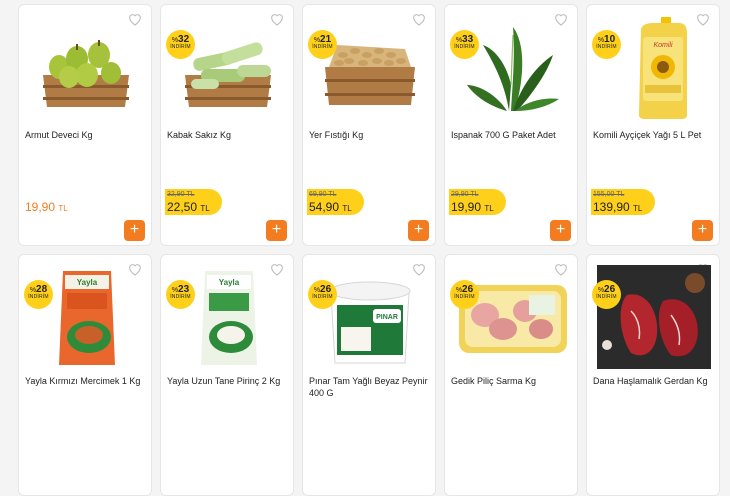  What do you see at coordinates (182, 207) in the screenshot?
I see `price-value: 22,50` at bounding box center [182, 207].